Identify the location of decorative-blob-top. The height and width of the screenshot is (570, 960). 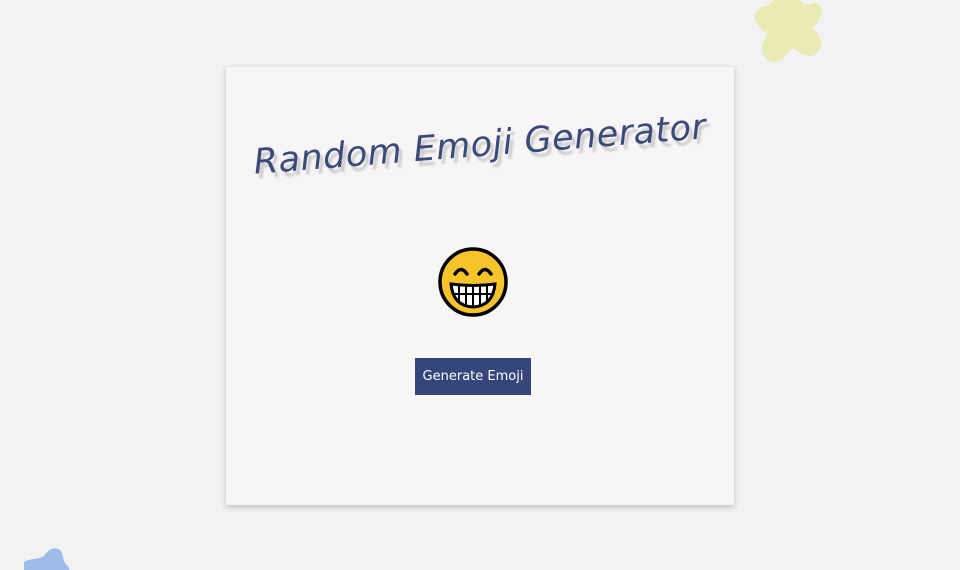
(788, 31).